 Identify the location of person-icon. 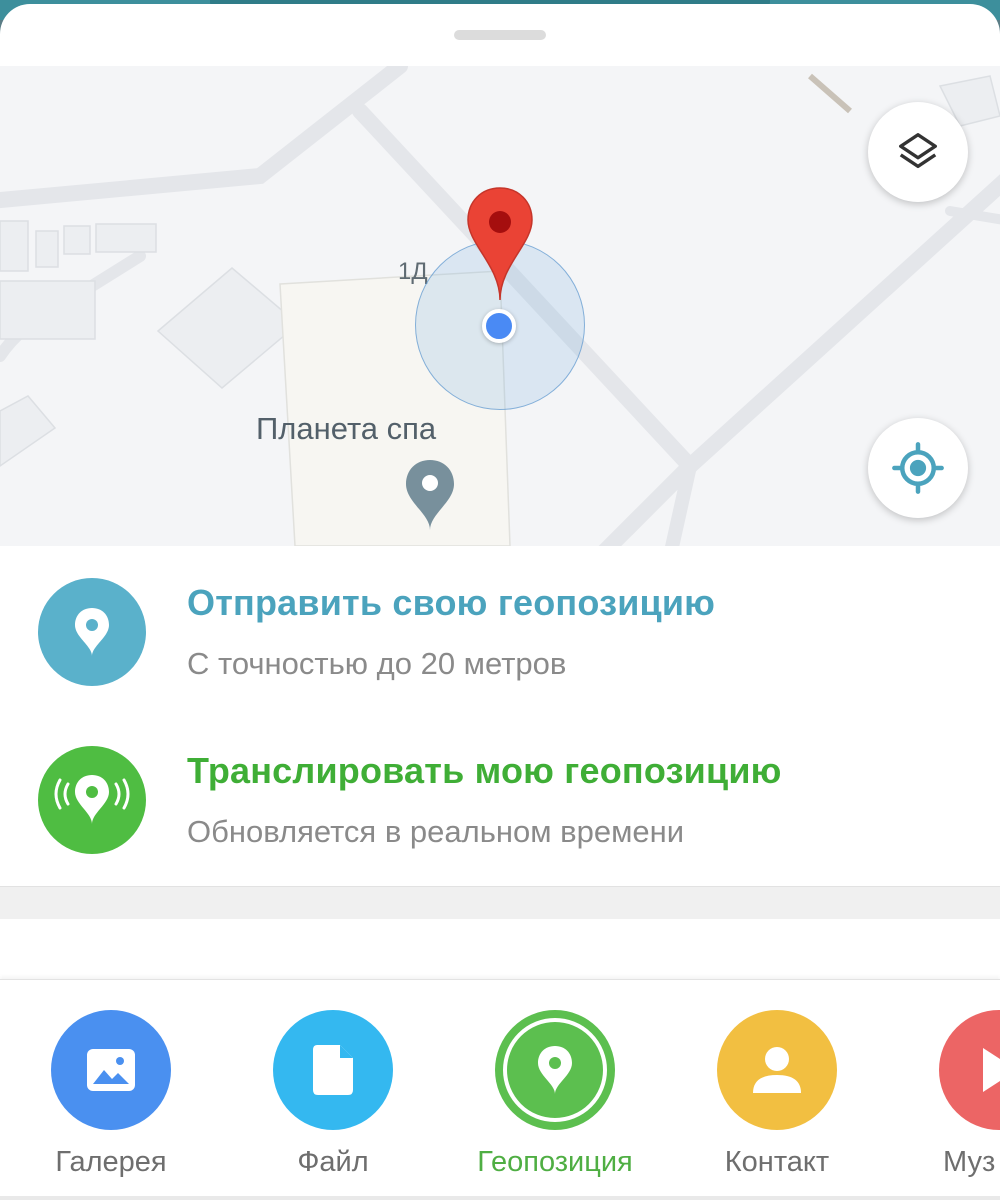
(777, 1070).